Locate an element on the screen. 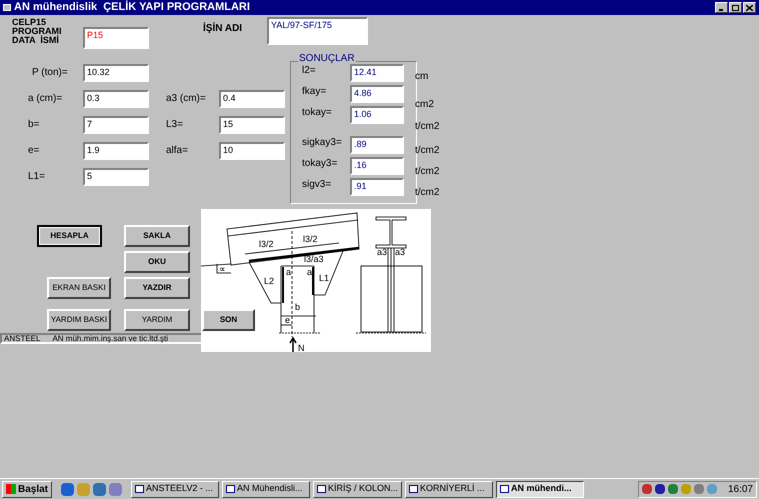 This screenshot has width=759, height=499. program-label: CELP15 PROGRAMI DATA İSMİ is located at coordinates (37, 31).